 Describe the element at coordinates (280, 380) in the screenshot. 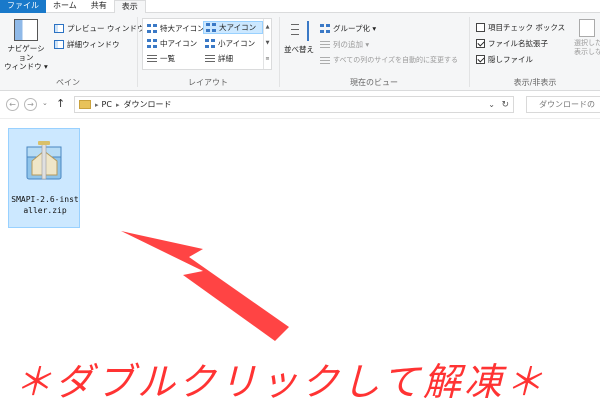

I see `annotation-text: ＊ダブルクリックして解凍＊` at that location.